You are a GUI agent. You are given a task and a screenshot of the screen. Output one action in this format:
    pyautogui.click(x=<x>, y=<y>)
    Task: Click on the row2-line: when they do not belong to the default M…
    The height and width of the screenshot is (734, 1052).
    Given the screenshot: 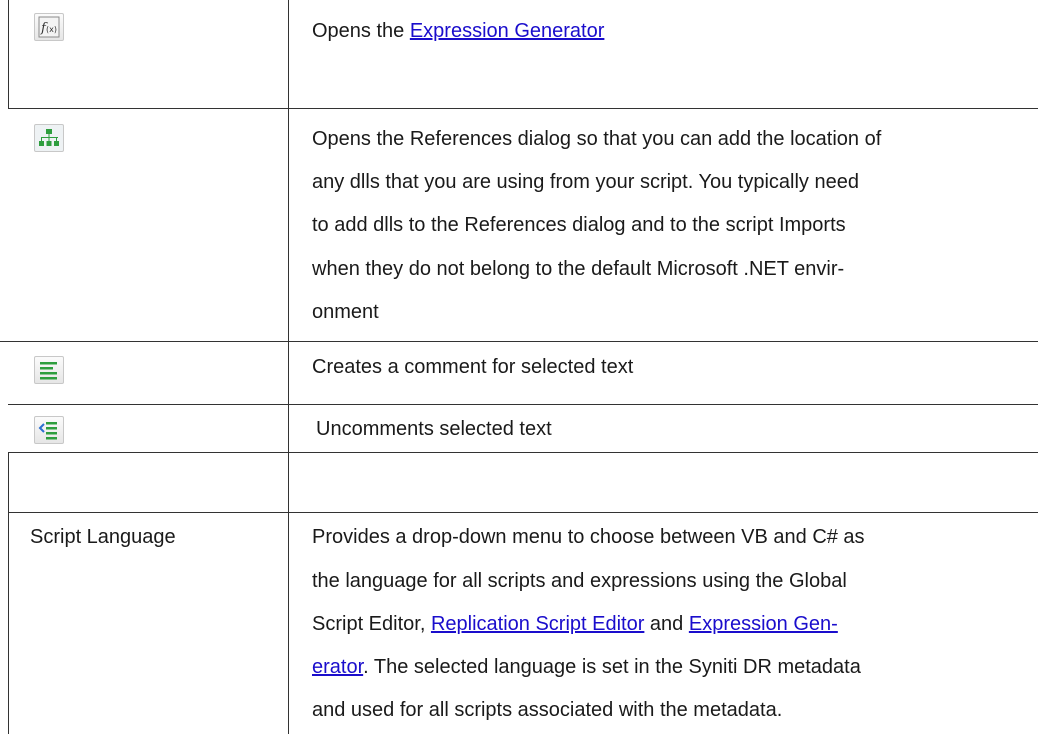 What is the action you would take?
    pyautogui.click(x=578, y=269)
    